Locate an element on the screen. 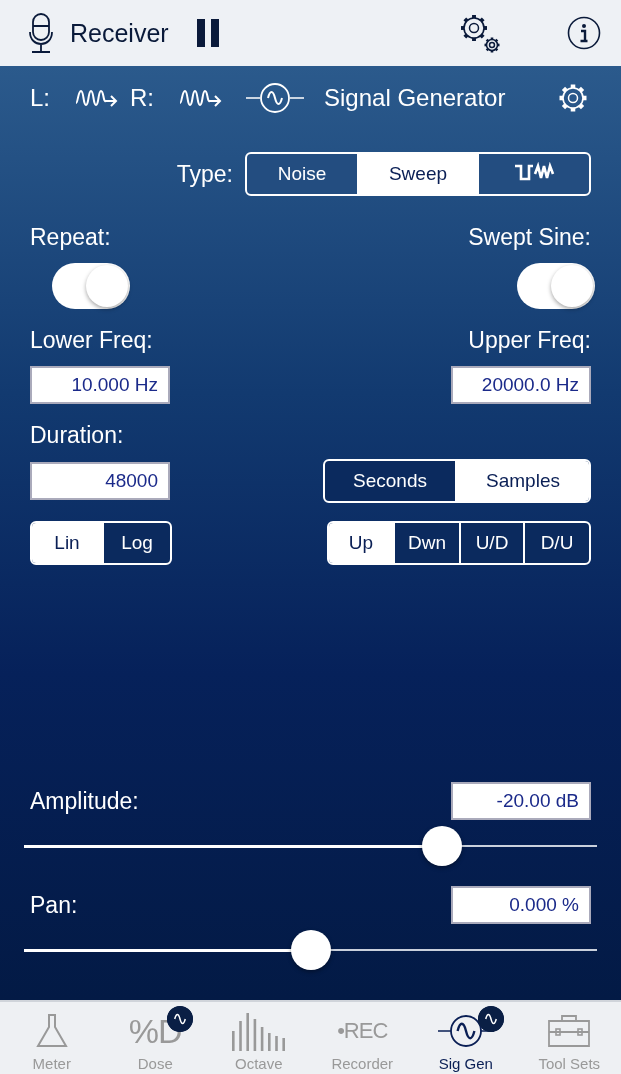 The height and width of the screenshot is (1074, 621). segment-button: Lin is located at coordinates (67, 543).